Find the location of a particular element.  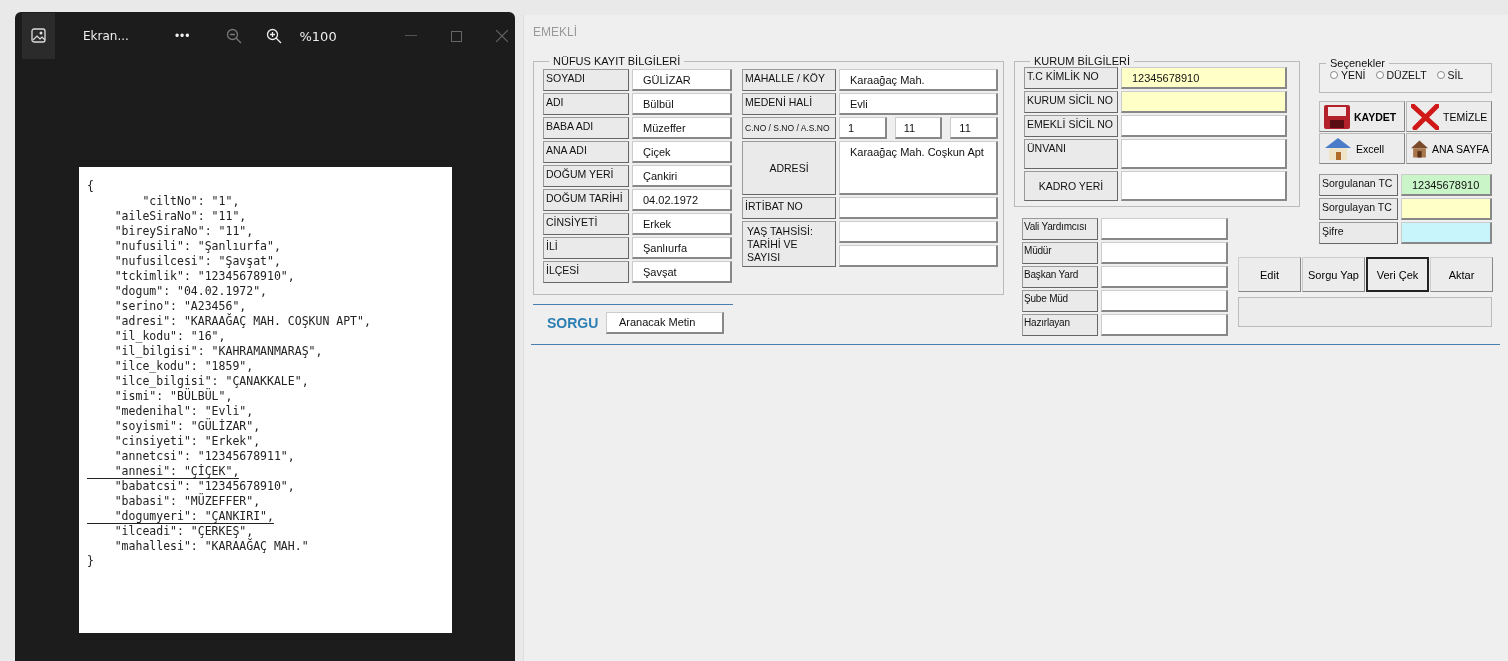

field-label: ANA ADI is located at coordinates (586, 152).